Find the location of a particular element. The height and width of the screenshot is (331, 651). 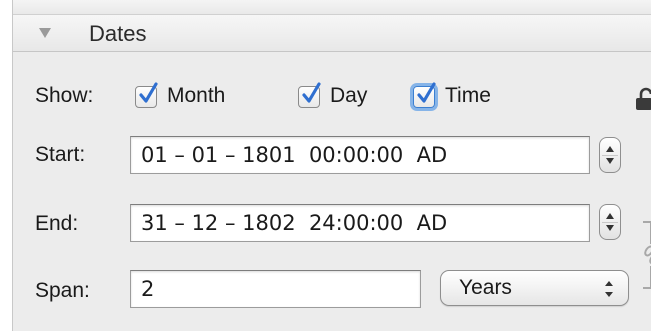

time-label: Time is located at coordinates (468, 96).